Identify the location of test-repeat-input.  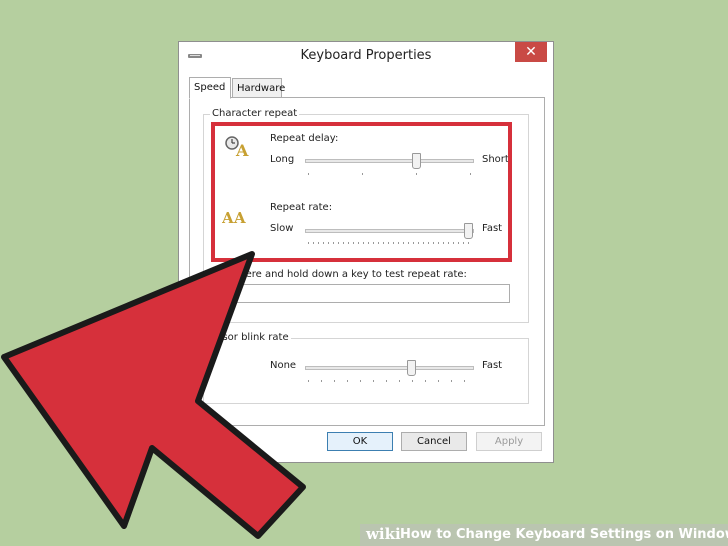
(365, 293).